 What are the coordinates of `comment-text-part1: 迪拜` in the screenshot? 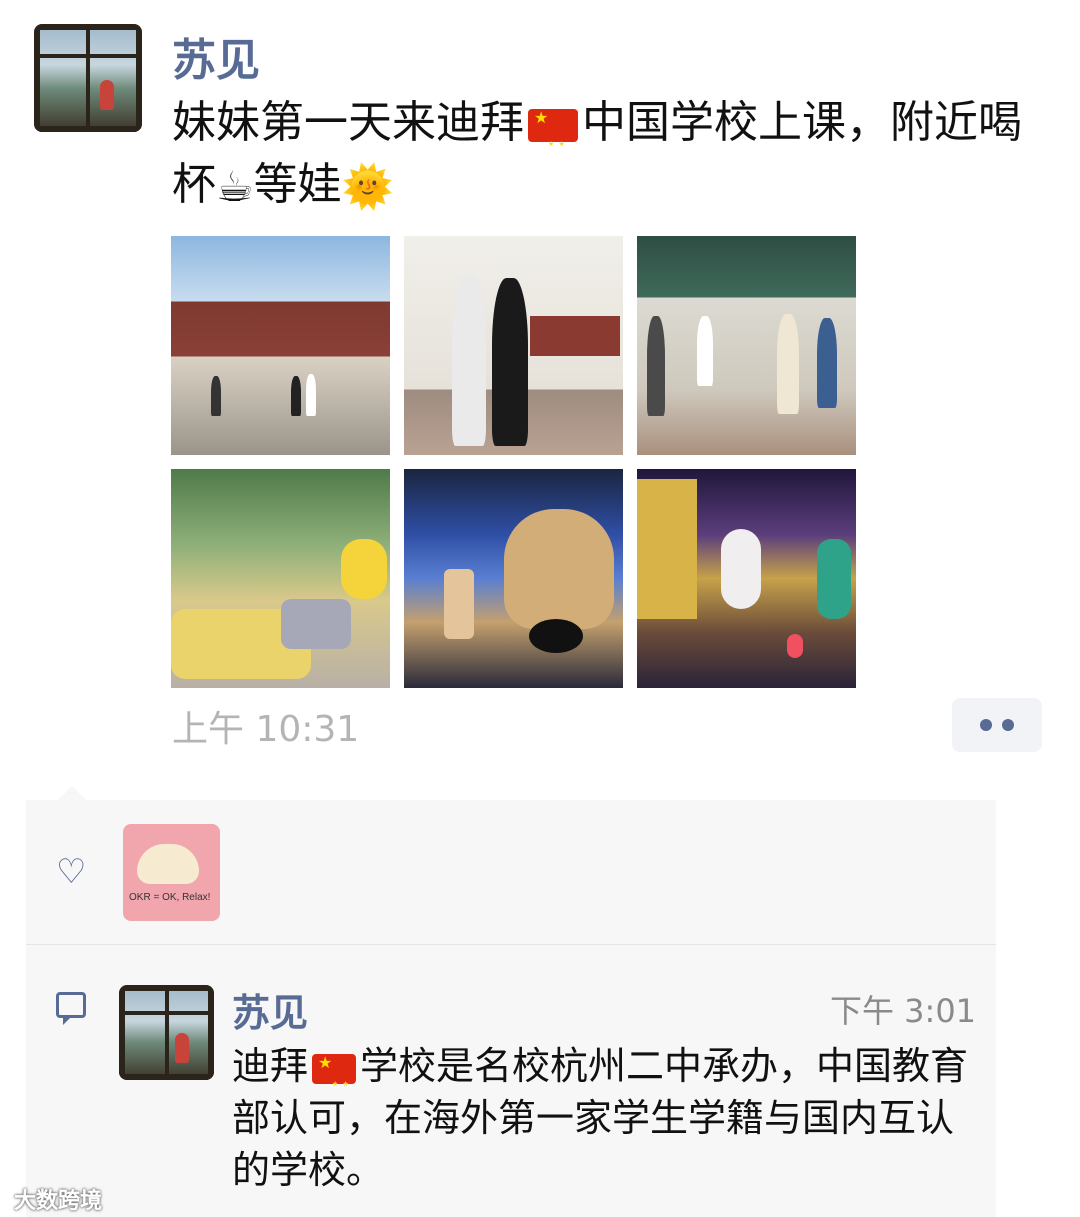 It's located at (270, 1066).